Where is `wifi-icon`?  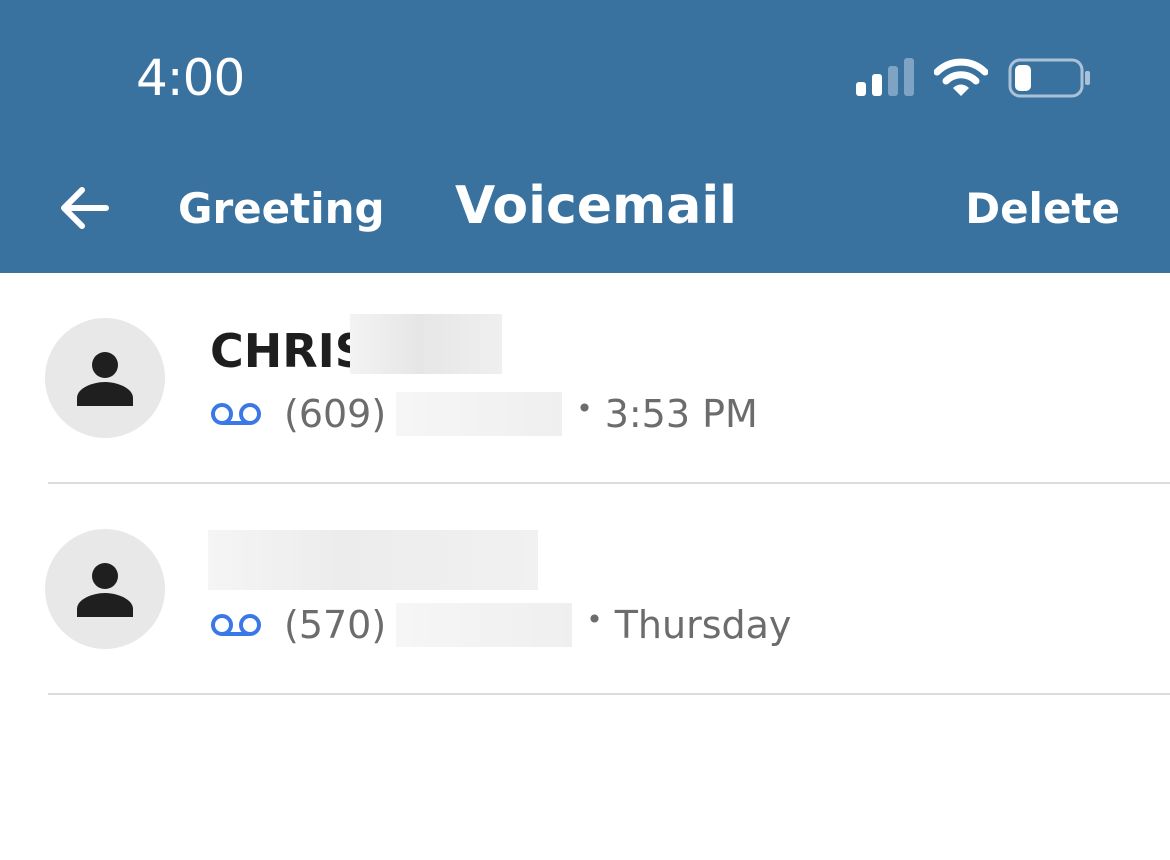
wifi-icon is located at coordinates (961, 77).